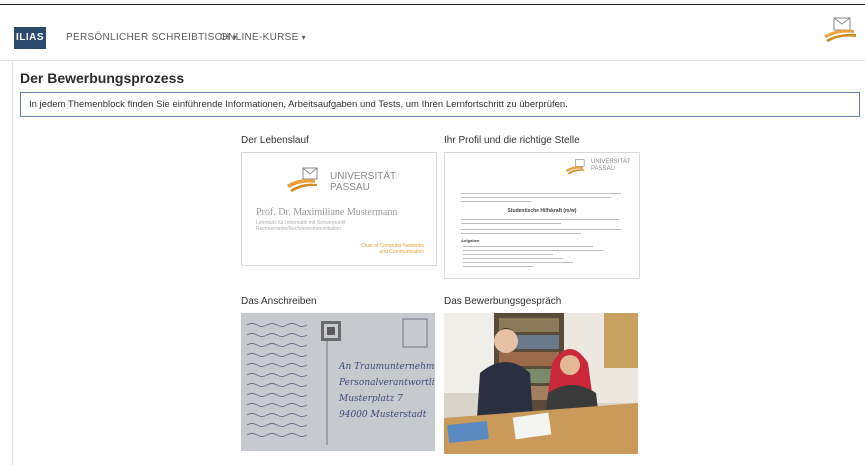 This screenshot has width=865, height=465. Describe the element at coordinates (30, 38) in the screenshot. I see `ilias-logo: ILIAS` at that location.